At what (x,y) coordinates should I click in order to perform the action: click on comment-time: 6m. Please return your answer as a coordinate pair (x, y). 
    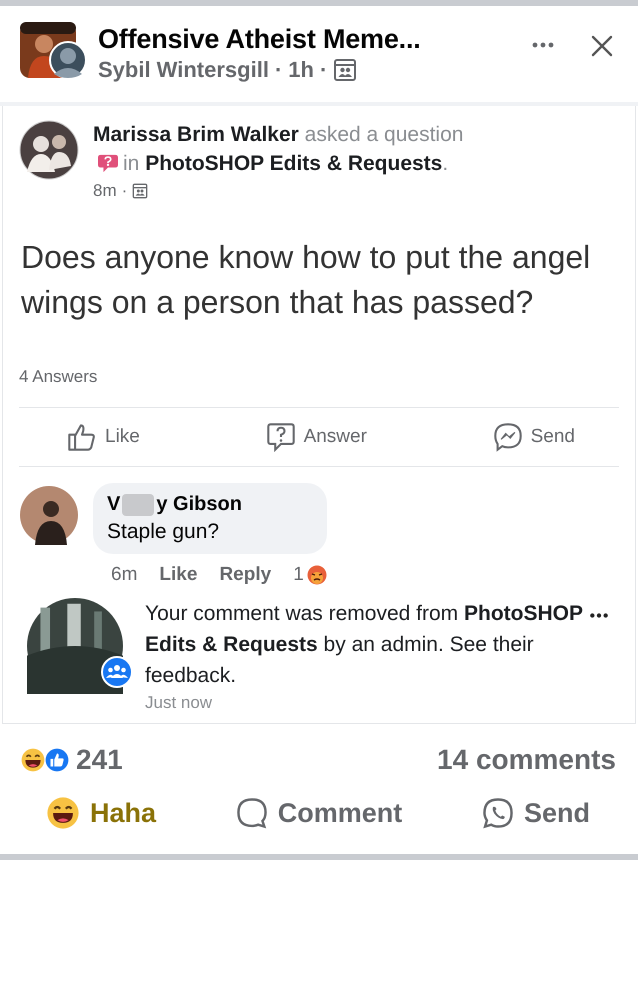
    Looking at the image, I should click on (124, 575).